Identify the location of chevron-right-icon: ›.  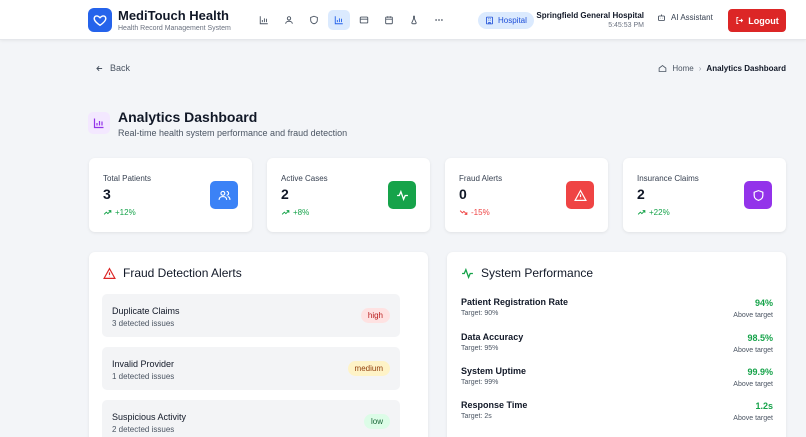
(700, 68).